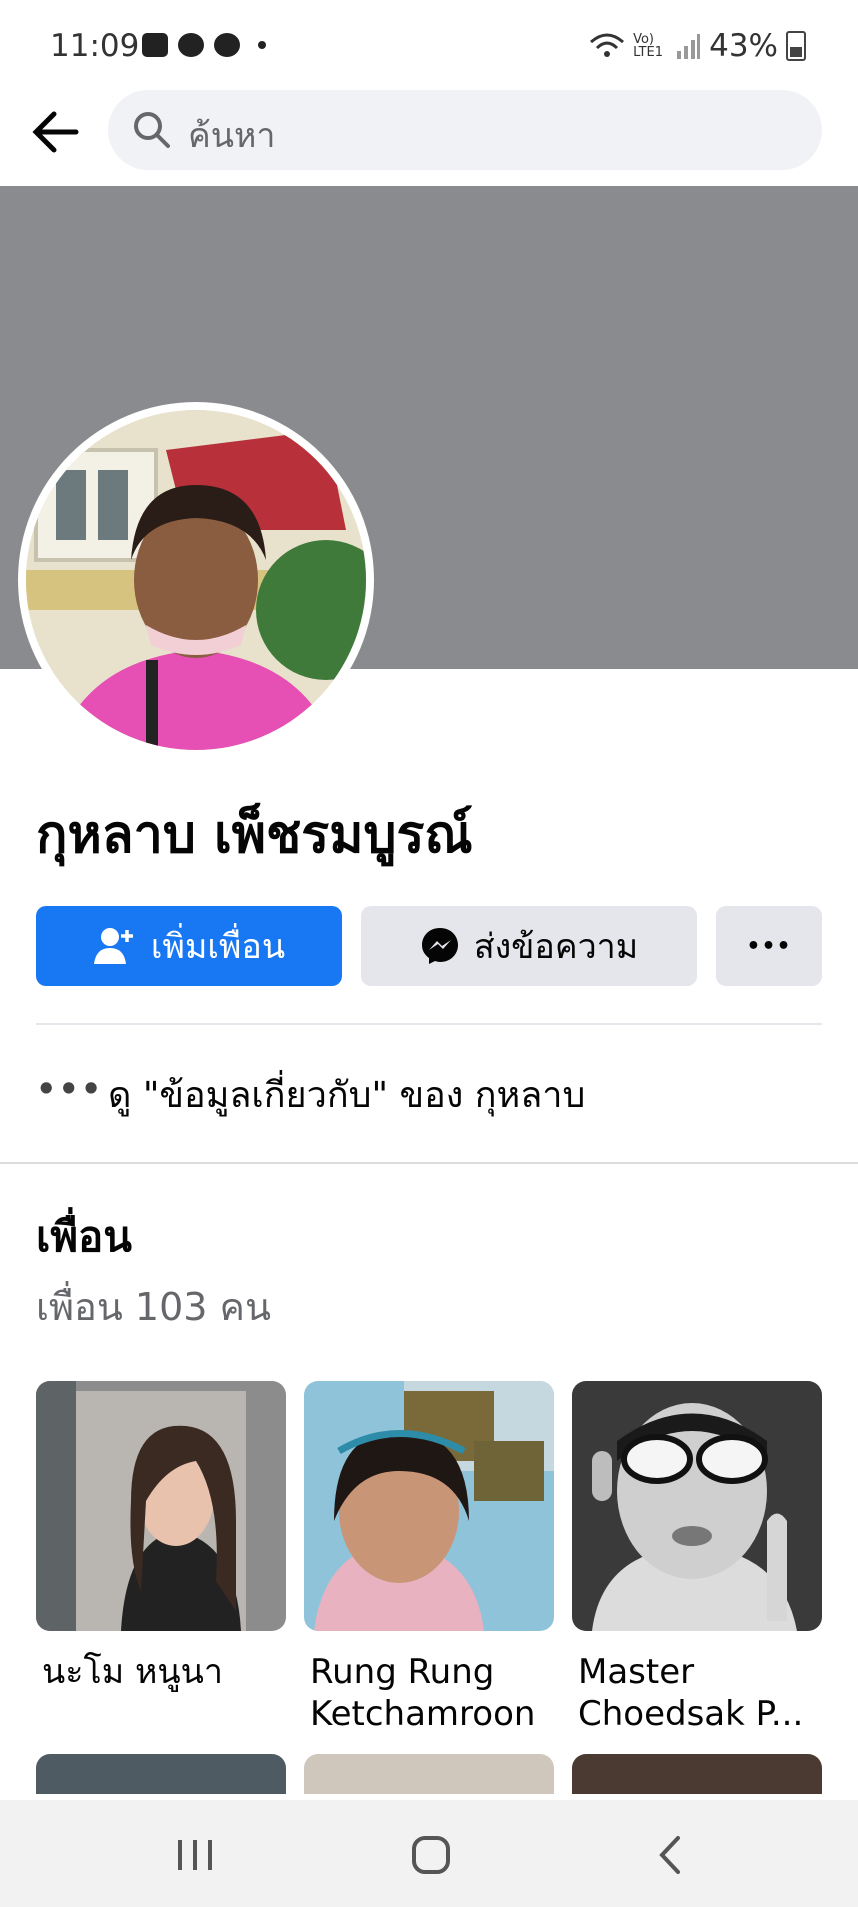 The height and width of the screenshot is (1907, 858). I want to click on notification-dot-icon, so click(262, 45).